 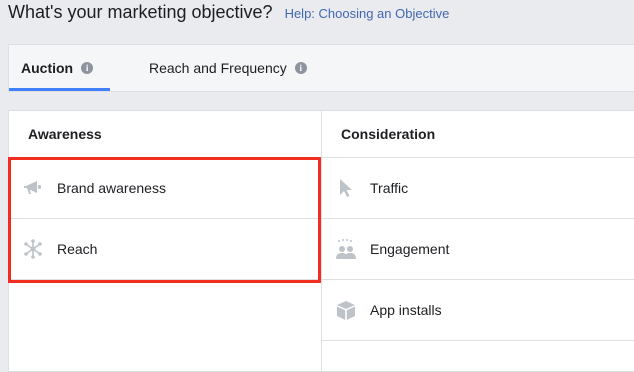 What do you see at coordinates (33, 249) in the screenshot?
I see `reach-icon` at bounding box center [33, 249].